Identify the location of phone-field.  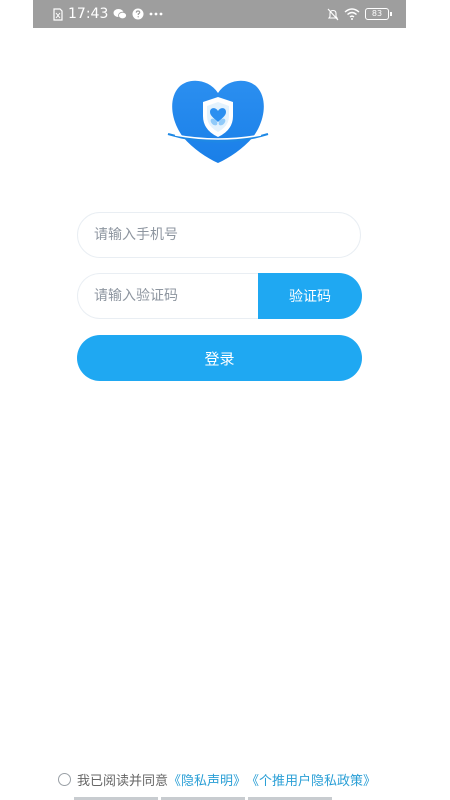
(219, 235).